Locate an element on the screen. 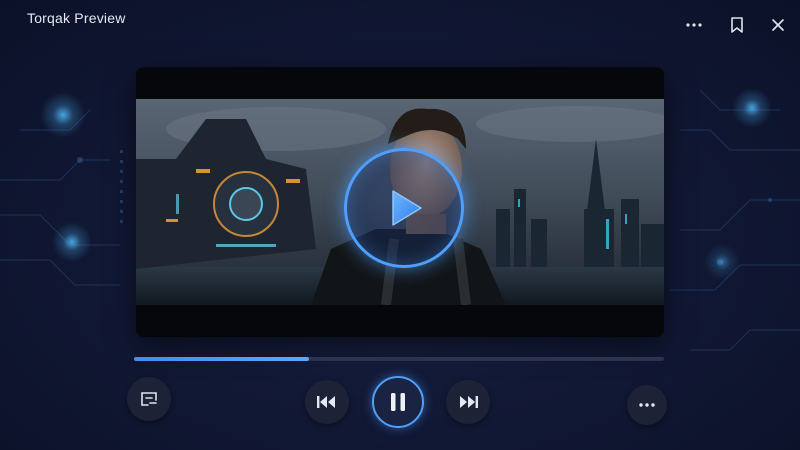 The height and width of the screenshot is (450, 800). close-icon is located at coordinates (778, 25).